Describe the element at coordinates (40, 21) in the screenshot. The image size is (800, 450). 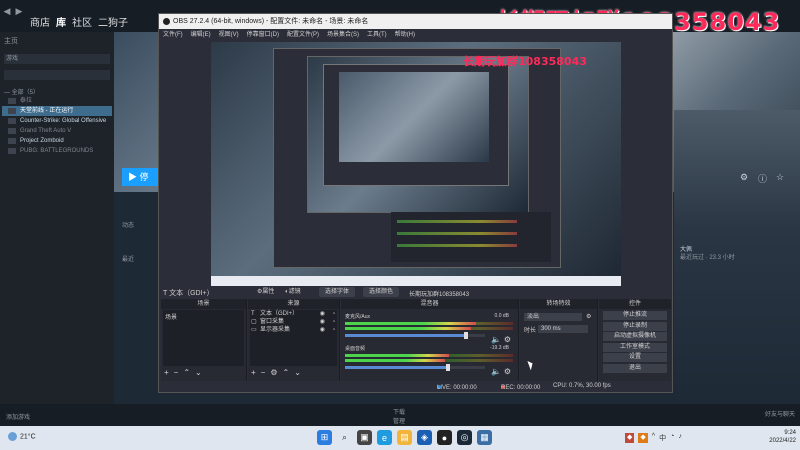
I see `nav-store: 商店` at that location.